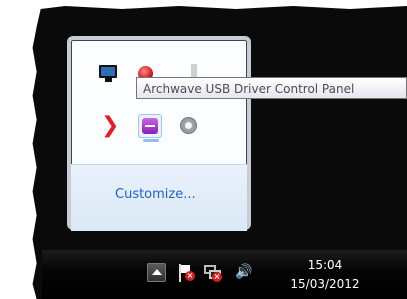 Image resolution: width=407 pixels, height=299 pixels. Describe the element at coordinates (325, 284) in the screenshot. I see `clock-date: 15/03/2012` at that location.